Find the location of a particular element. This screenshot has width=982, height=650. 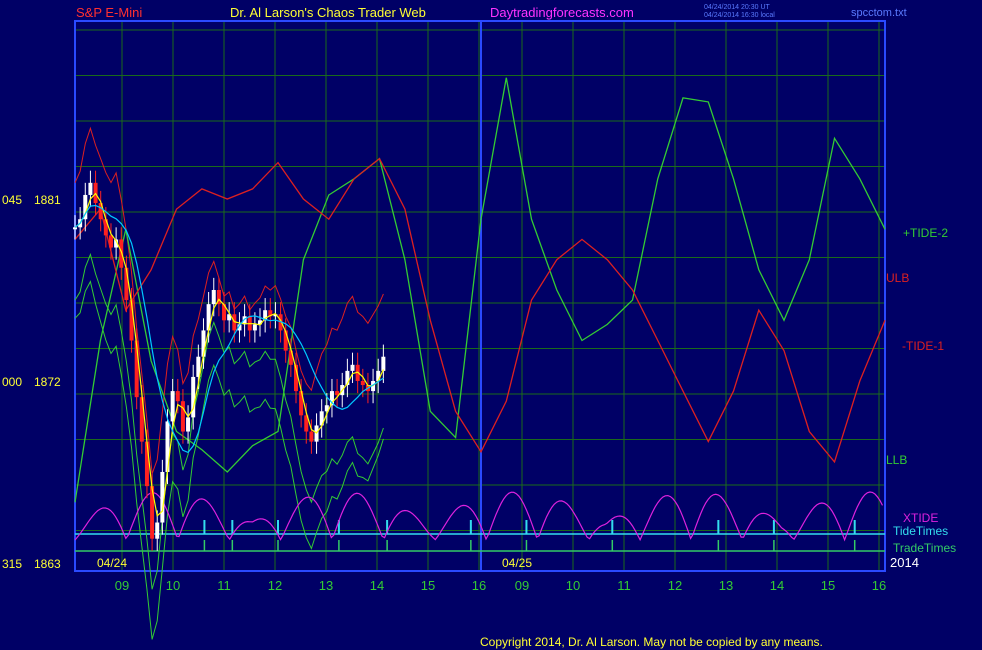

date-label-2: 04/25 is located at coordinates (517, 563).